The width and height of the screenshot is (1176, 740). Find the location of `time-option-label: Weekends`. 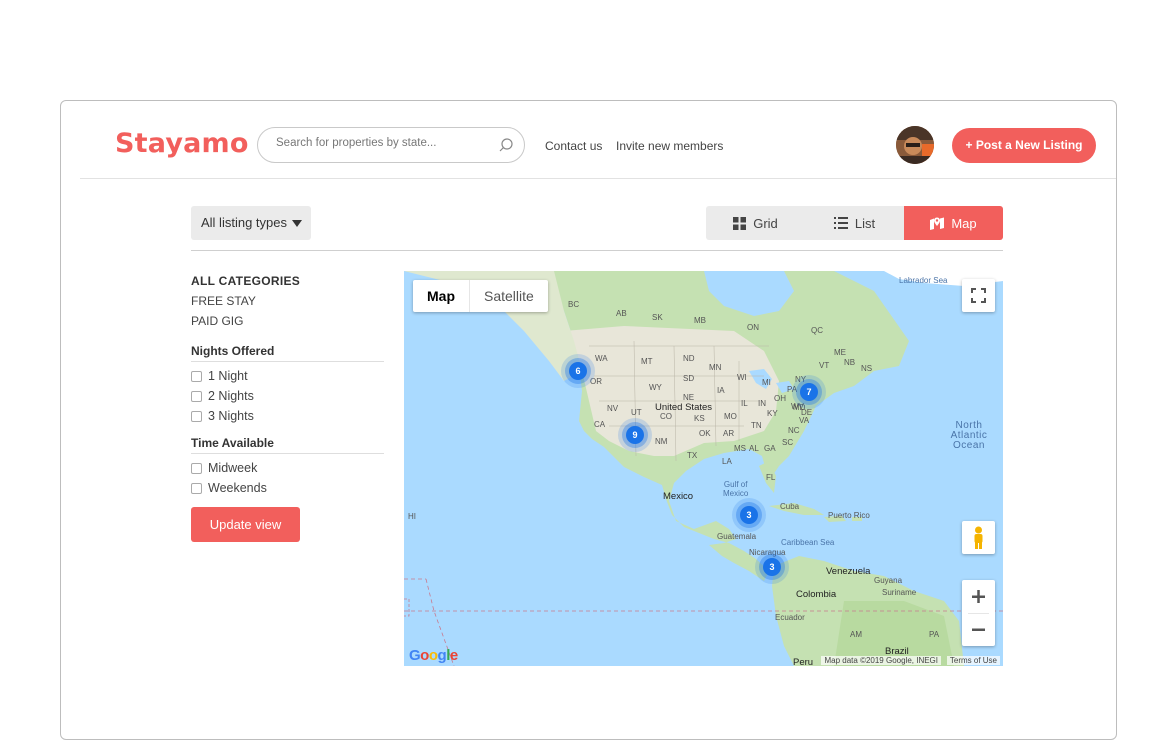

time-option-label: Weekends is located at coordinates (237, 488).